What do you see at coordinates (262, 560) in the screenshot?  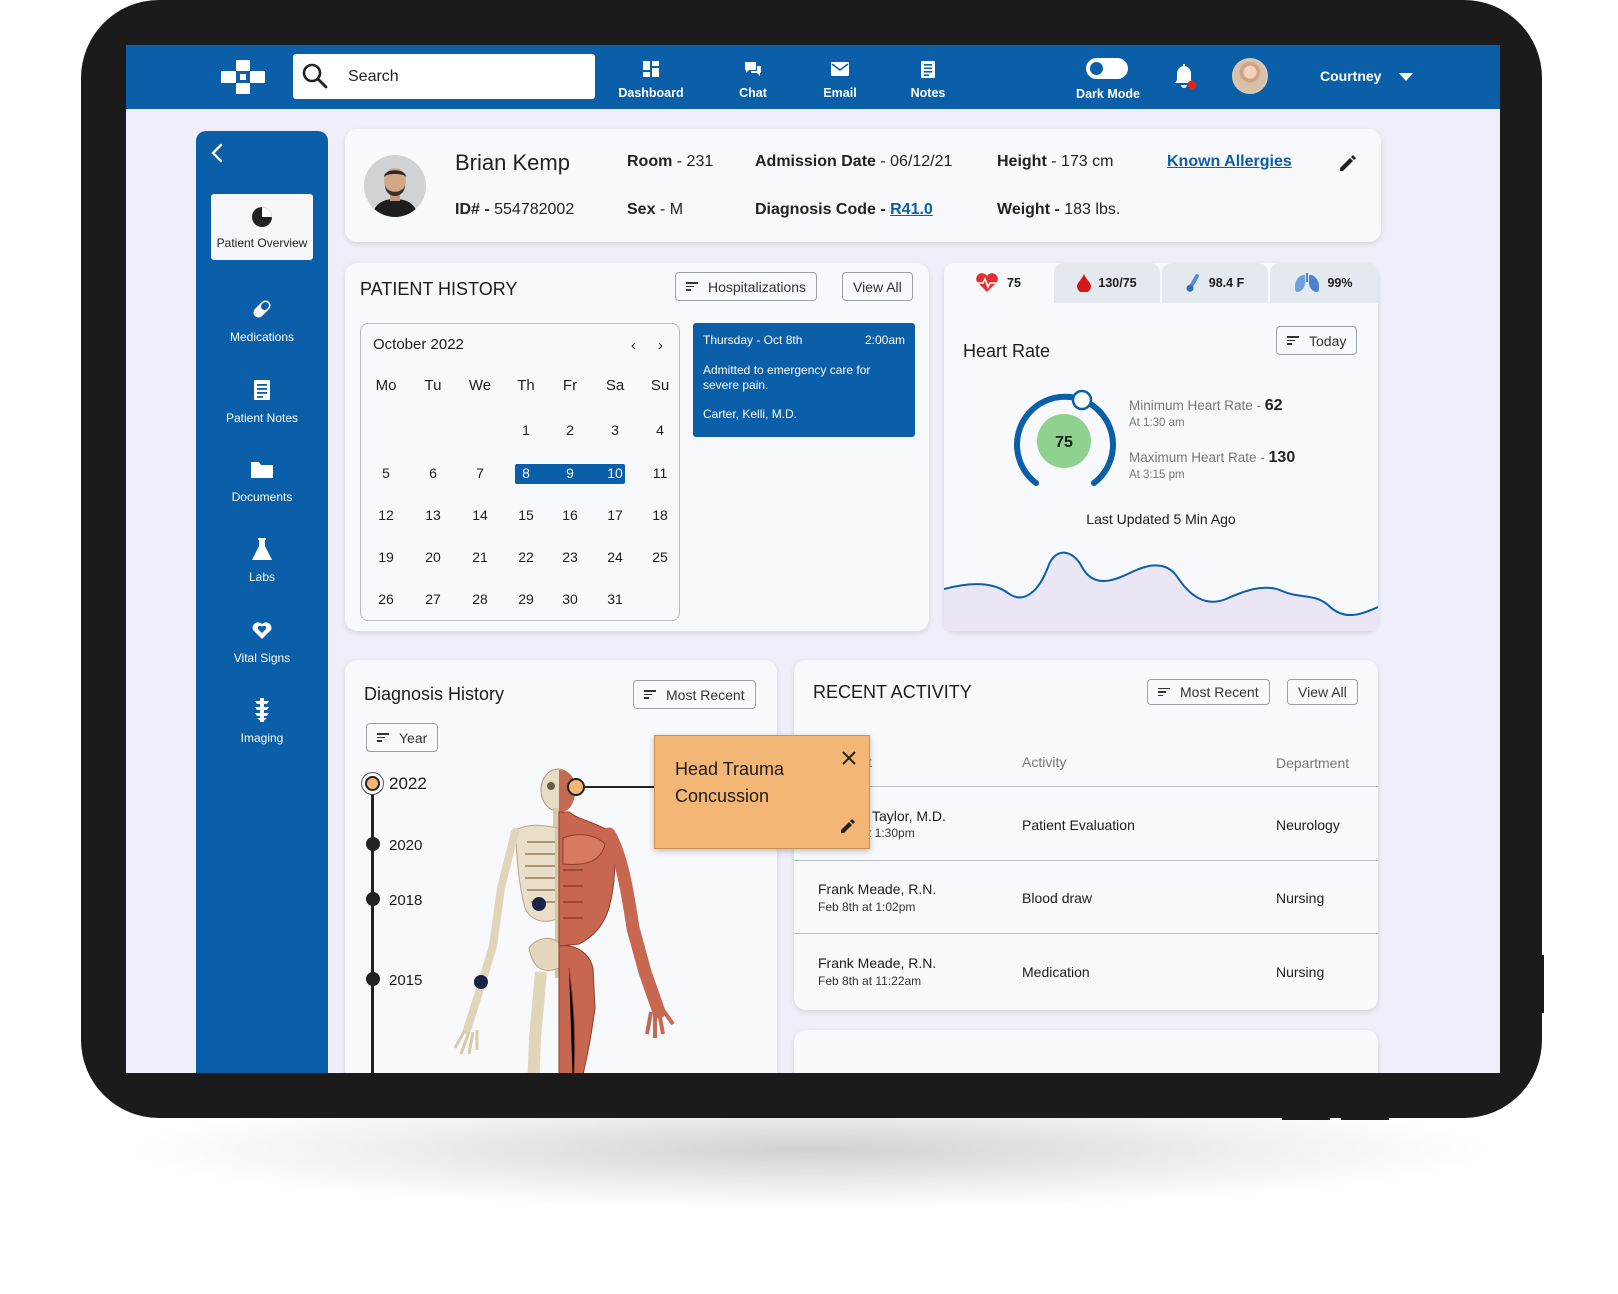 I see `sidebar-item-labs: Labs` at bounding box center [262, 560].